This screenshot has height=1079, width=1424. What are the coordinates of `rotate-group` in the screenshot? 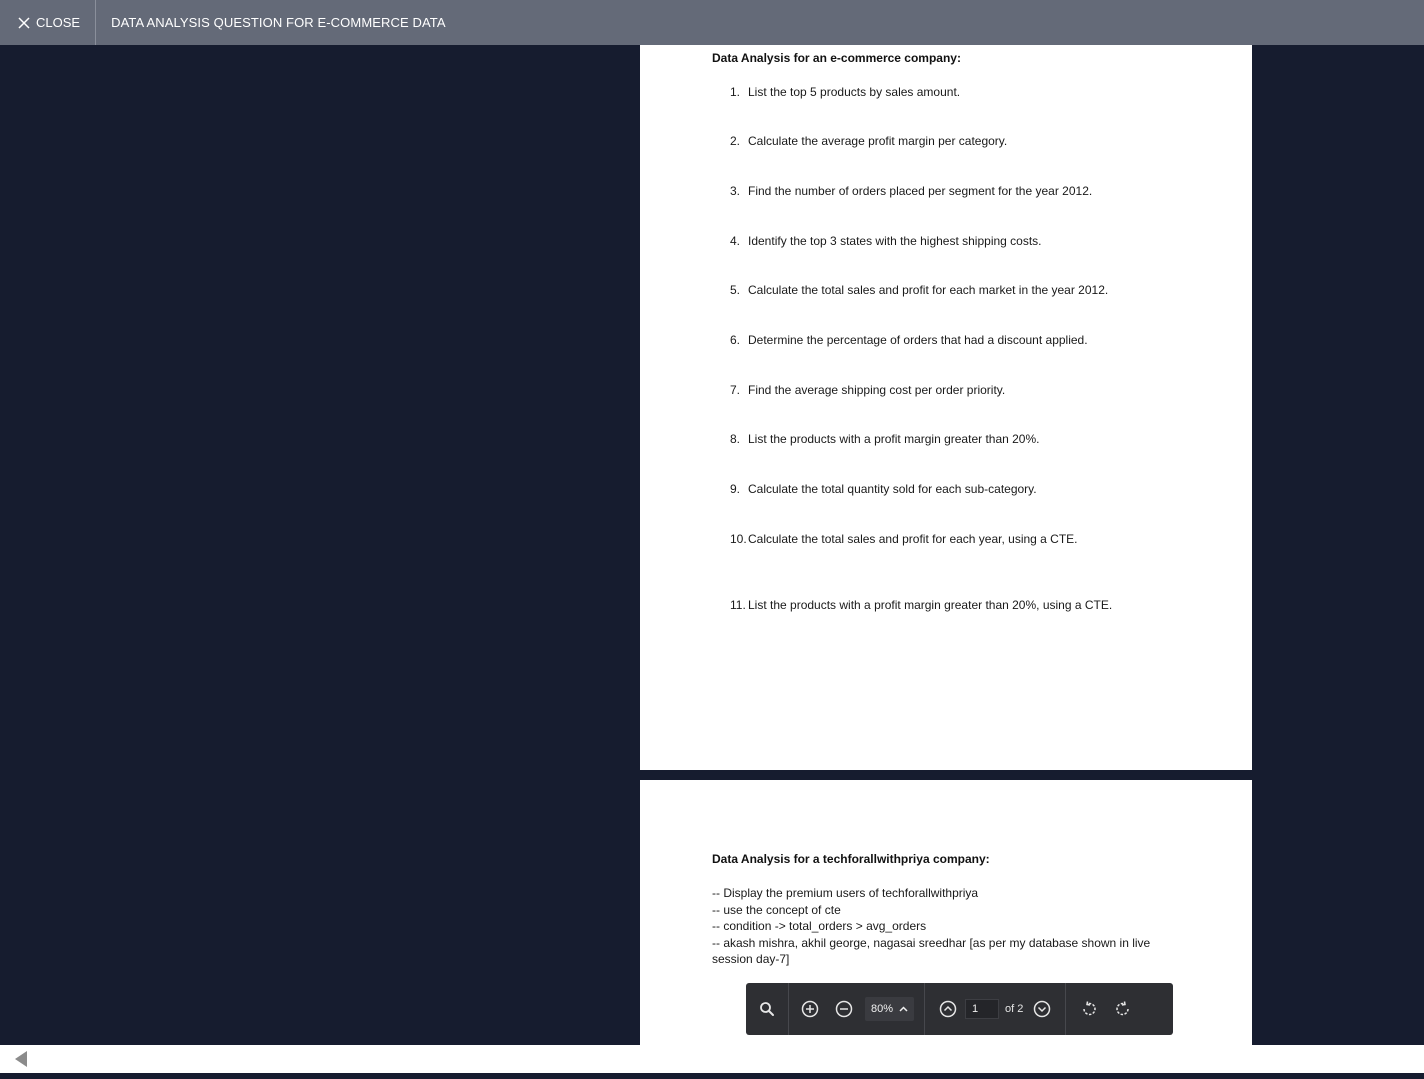 It's located at (1105, 1009).